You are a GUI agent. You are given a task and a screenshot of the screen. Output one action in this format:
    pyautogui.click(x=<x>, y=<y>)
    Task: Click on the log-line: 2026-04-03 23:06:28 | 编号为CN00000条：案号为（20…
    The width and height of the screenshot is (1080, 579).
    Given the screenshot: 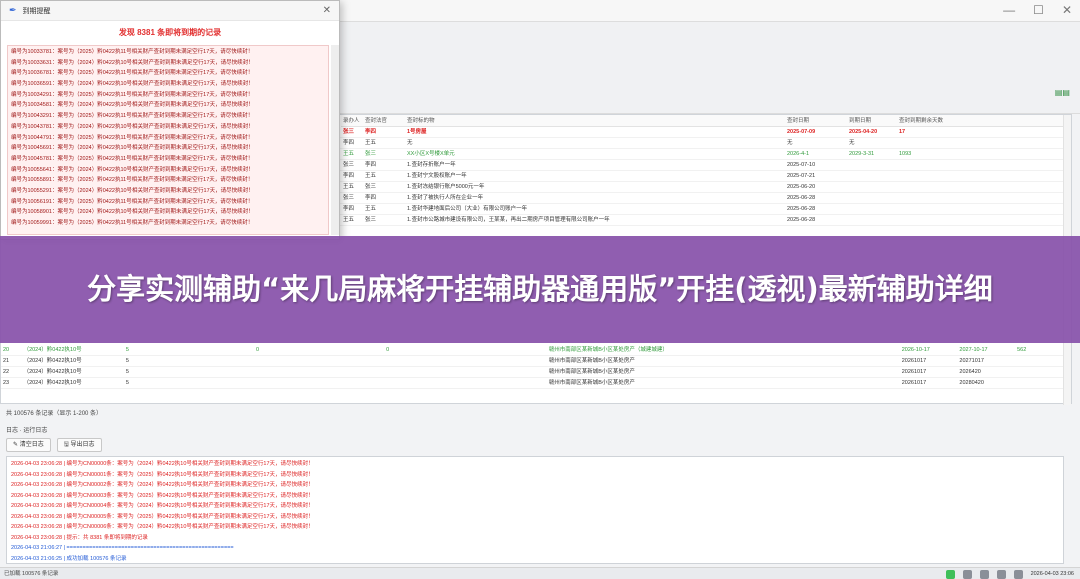 What is the action you would take?
    pyautogui.click(x=162, y=464)
    